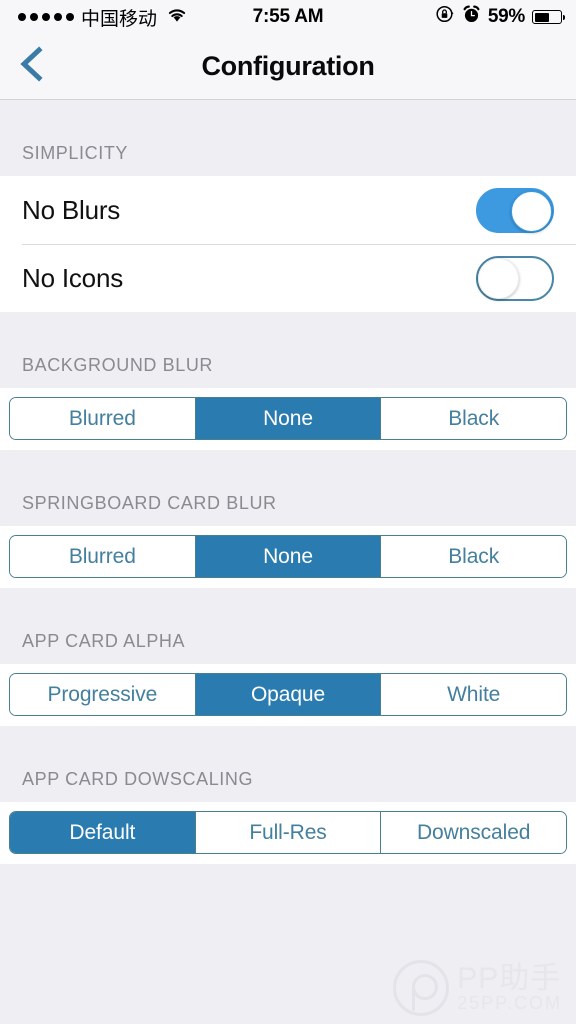 The width and height of the screenshot is (576, 1024). I want to click on section-header-simplicity: SIMPLICITY, so click(288, 138).